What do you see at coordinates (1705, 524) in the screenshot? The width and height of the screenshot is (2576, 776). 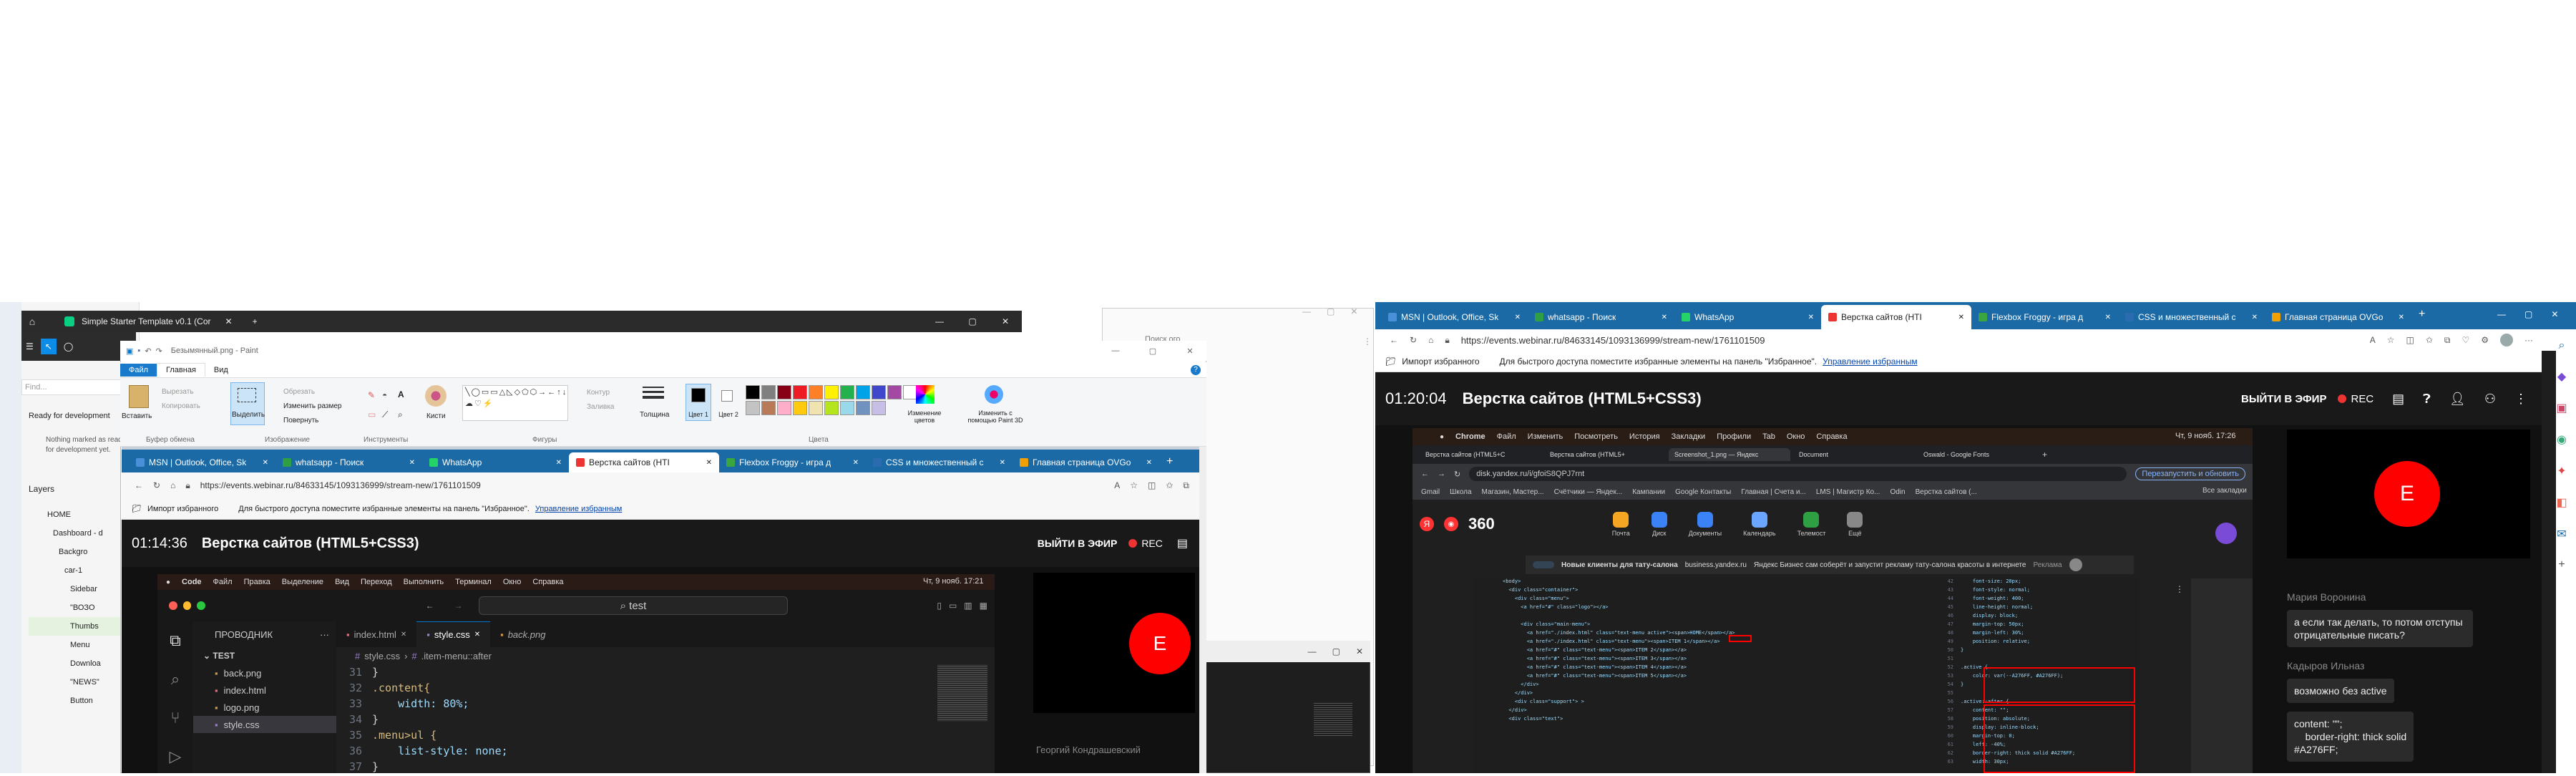 I see `yandex-app: Документы` at bounding box center [1705, 524].